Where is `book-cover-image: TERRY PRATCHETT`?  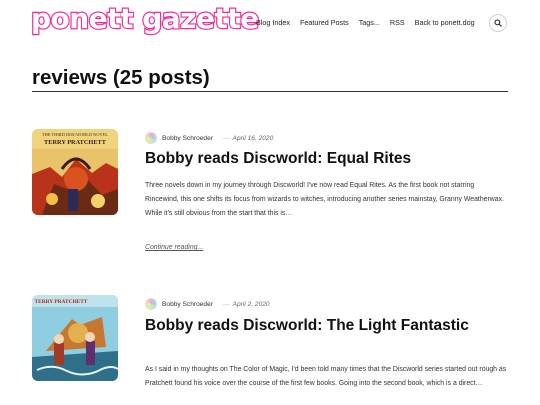 book-cover-image: TERRY PRATCHETT is located at coordinates (75, 338).